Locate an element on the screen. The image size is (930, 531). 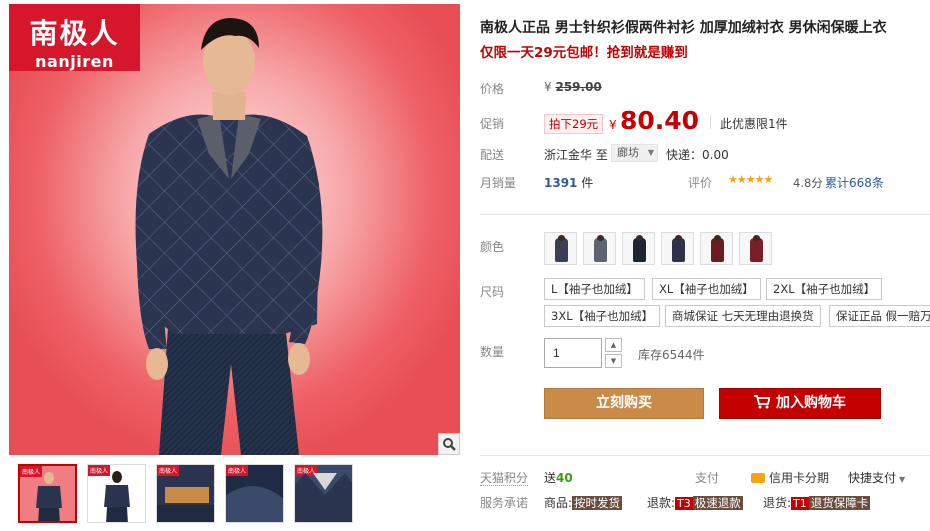
promo-line: 仅限一天29元包邮！抢到就是赚到 is located at coordinates (584, 53).